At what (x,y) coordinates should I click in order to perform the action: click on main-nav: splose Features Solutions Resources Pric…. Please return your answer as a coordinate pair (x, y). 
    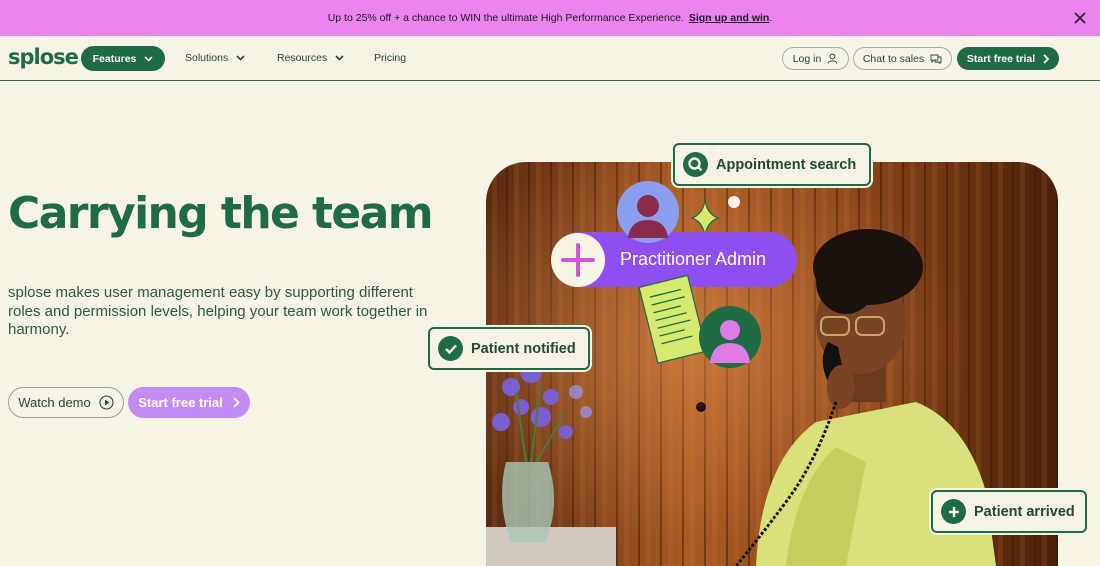
    Looking at the image, I should click on (550, 58).